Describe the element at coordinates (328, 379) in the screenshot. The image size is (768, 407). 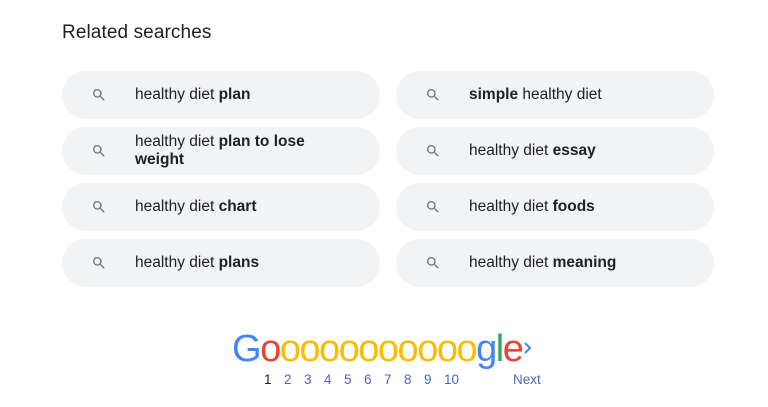
I see `page-link: 4` at that location.